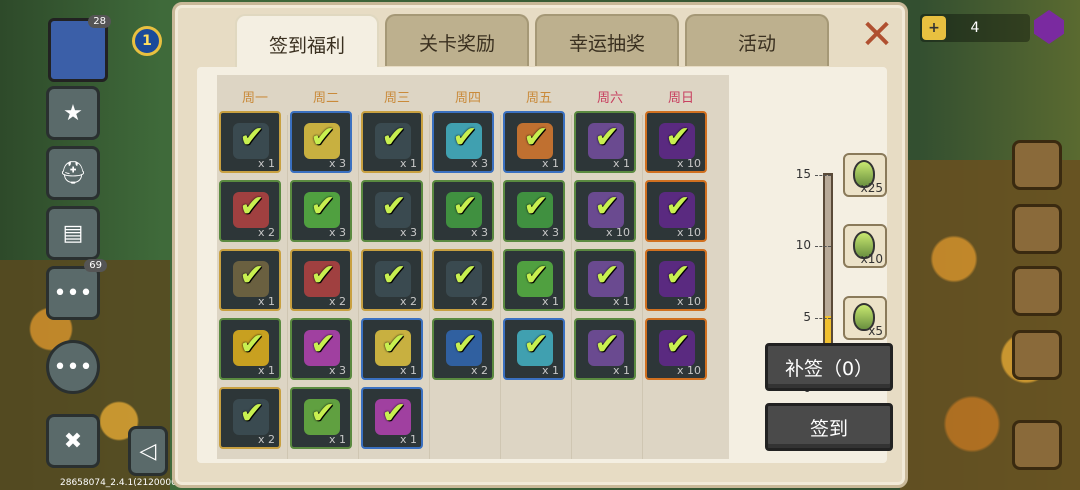 The image size is (1080, 490). Describe the element at coordinates (1037, 229) in the screenshot. I see `gift-button` at that location.